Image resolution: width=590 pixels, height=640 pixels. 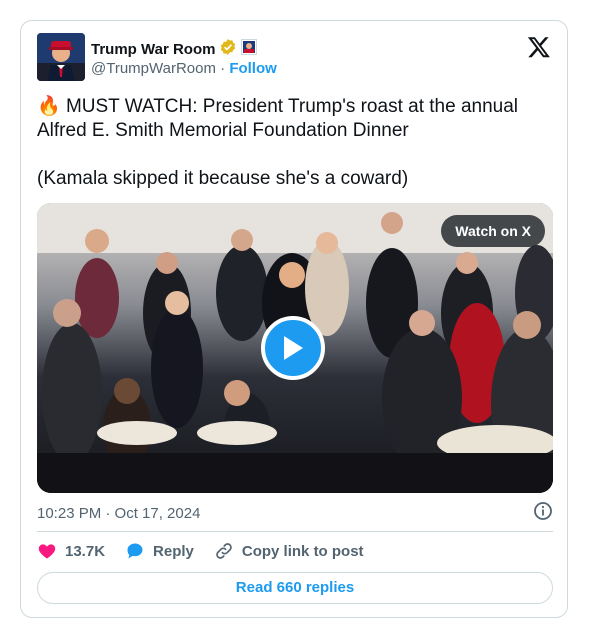 I want to click on fire-emoji: 🔥, so click(x=49, y=106).